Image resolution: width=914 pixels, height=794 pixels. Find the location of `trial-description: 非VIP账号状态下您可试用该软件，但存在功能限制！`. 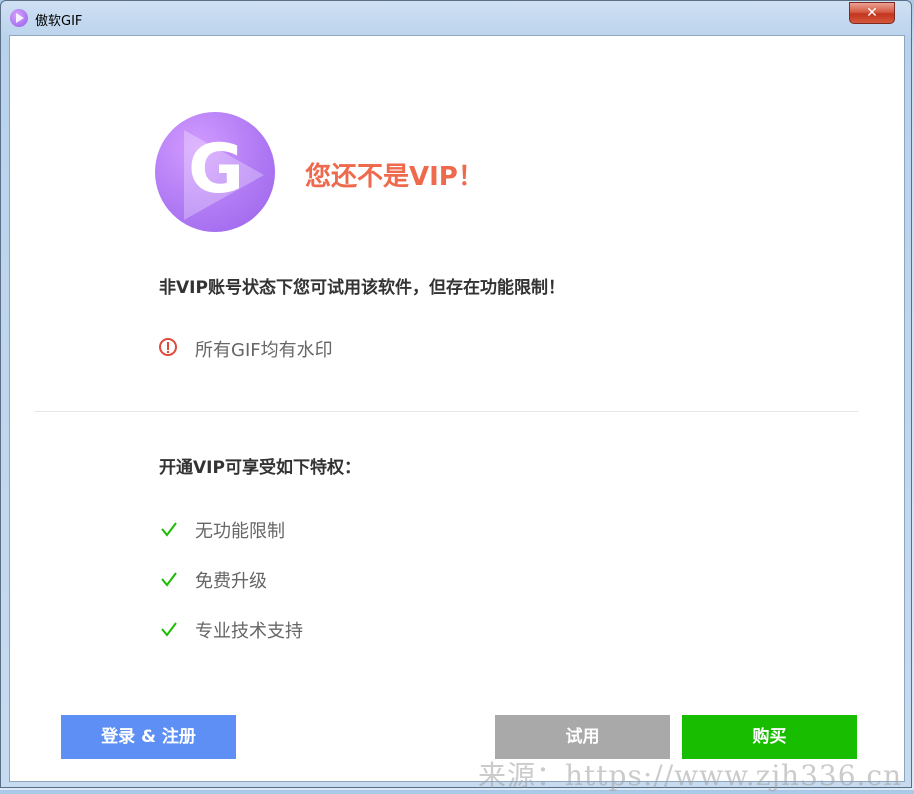

trial-description: 非VIP账号状态下您可试用该软件，但存在功能限制！ is located at coordinates (362, 288).